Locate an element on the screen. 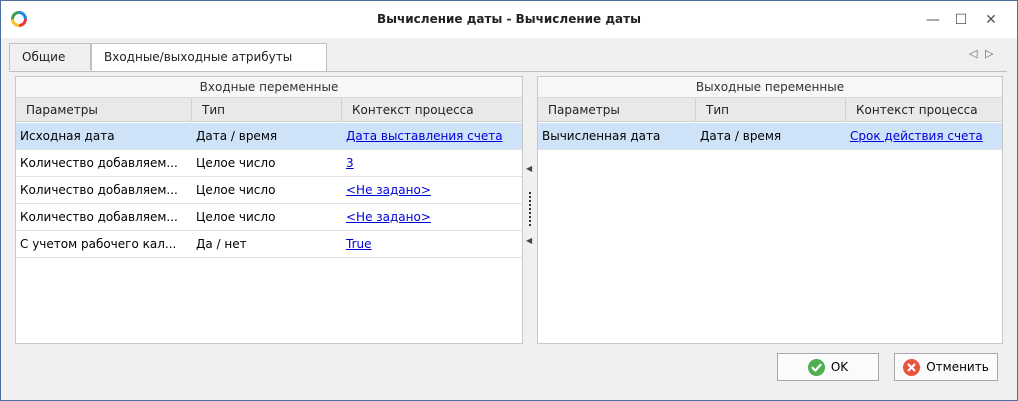 This screenshot has width=1018, height=401. input-col-context: Контекст процесса is located at coordinates (432, 110).